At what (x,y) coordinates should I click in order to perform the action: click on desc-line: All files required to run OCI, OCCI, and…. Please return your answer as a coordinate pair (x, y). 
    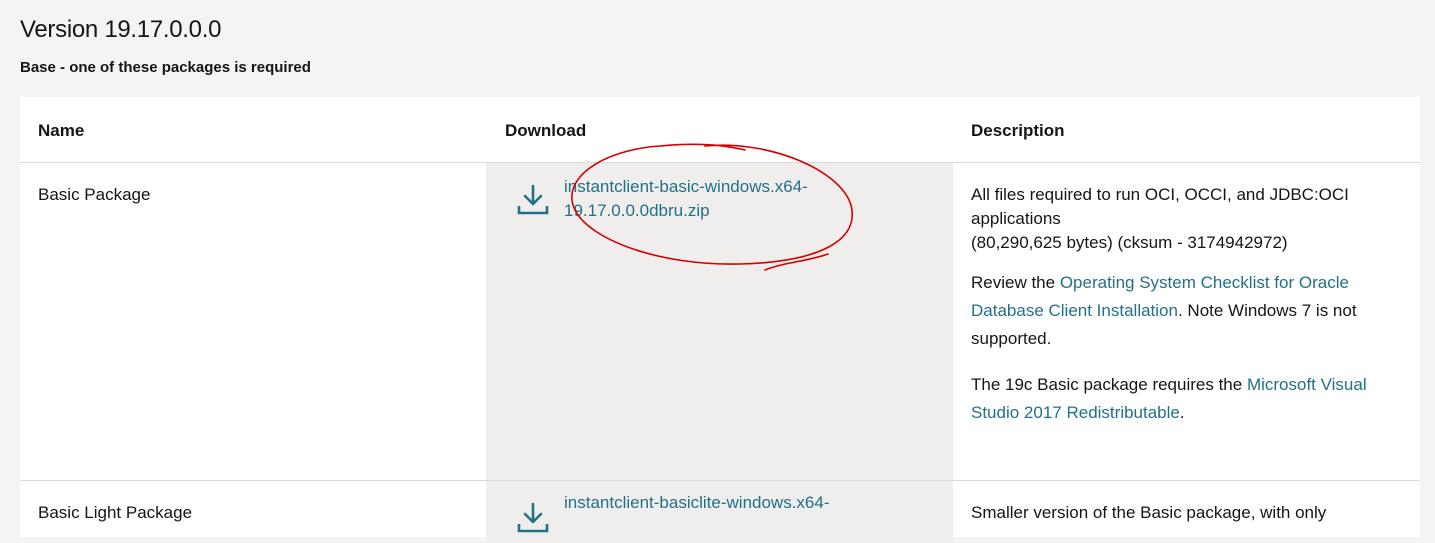
    Looking at the image, I should click on (1160, 194).